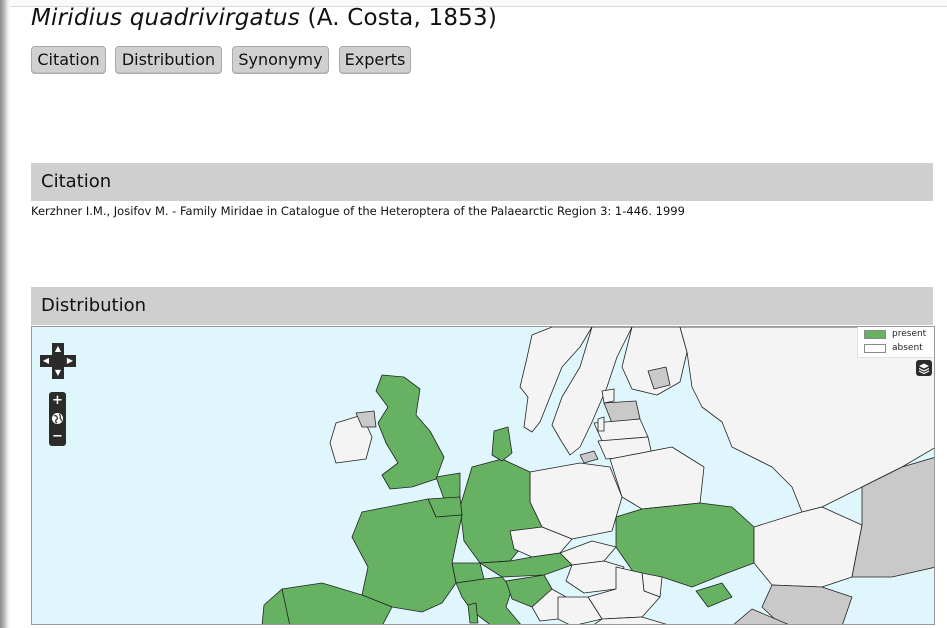 The width and height of the screenshot is (947, 628). Describe the element at coordinates (46, 361) in the screenshot. I see `pan-left-icon: ◀` at that location.